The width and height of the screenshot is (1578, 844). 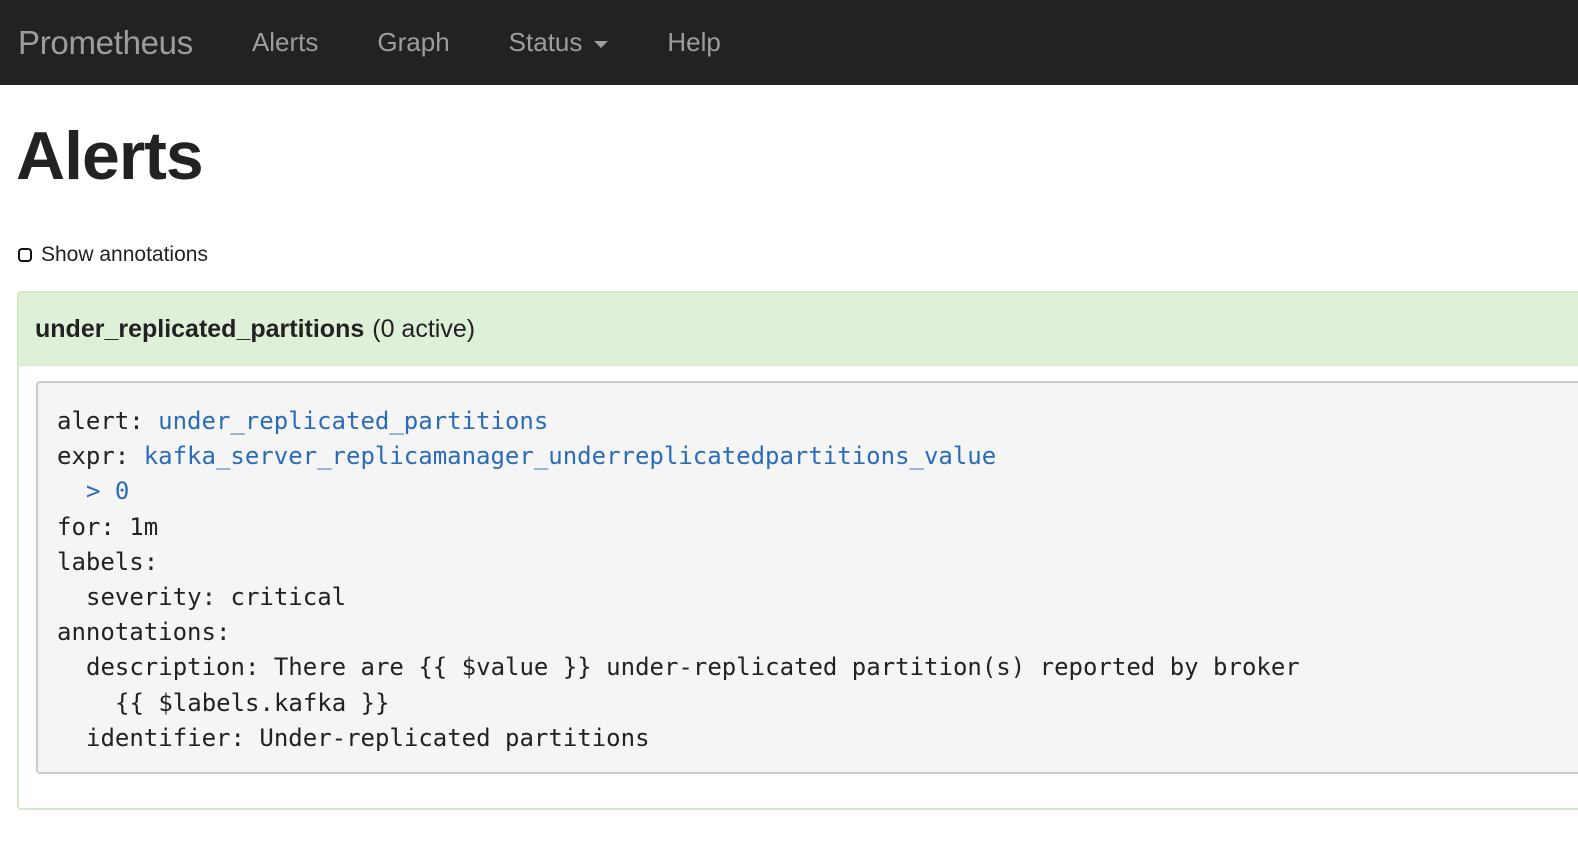 I want to click on rule-line-description-cont: {{ $labels.kafka }}, so click(x=252, y=702).